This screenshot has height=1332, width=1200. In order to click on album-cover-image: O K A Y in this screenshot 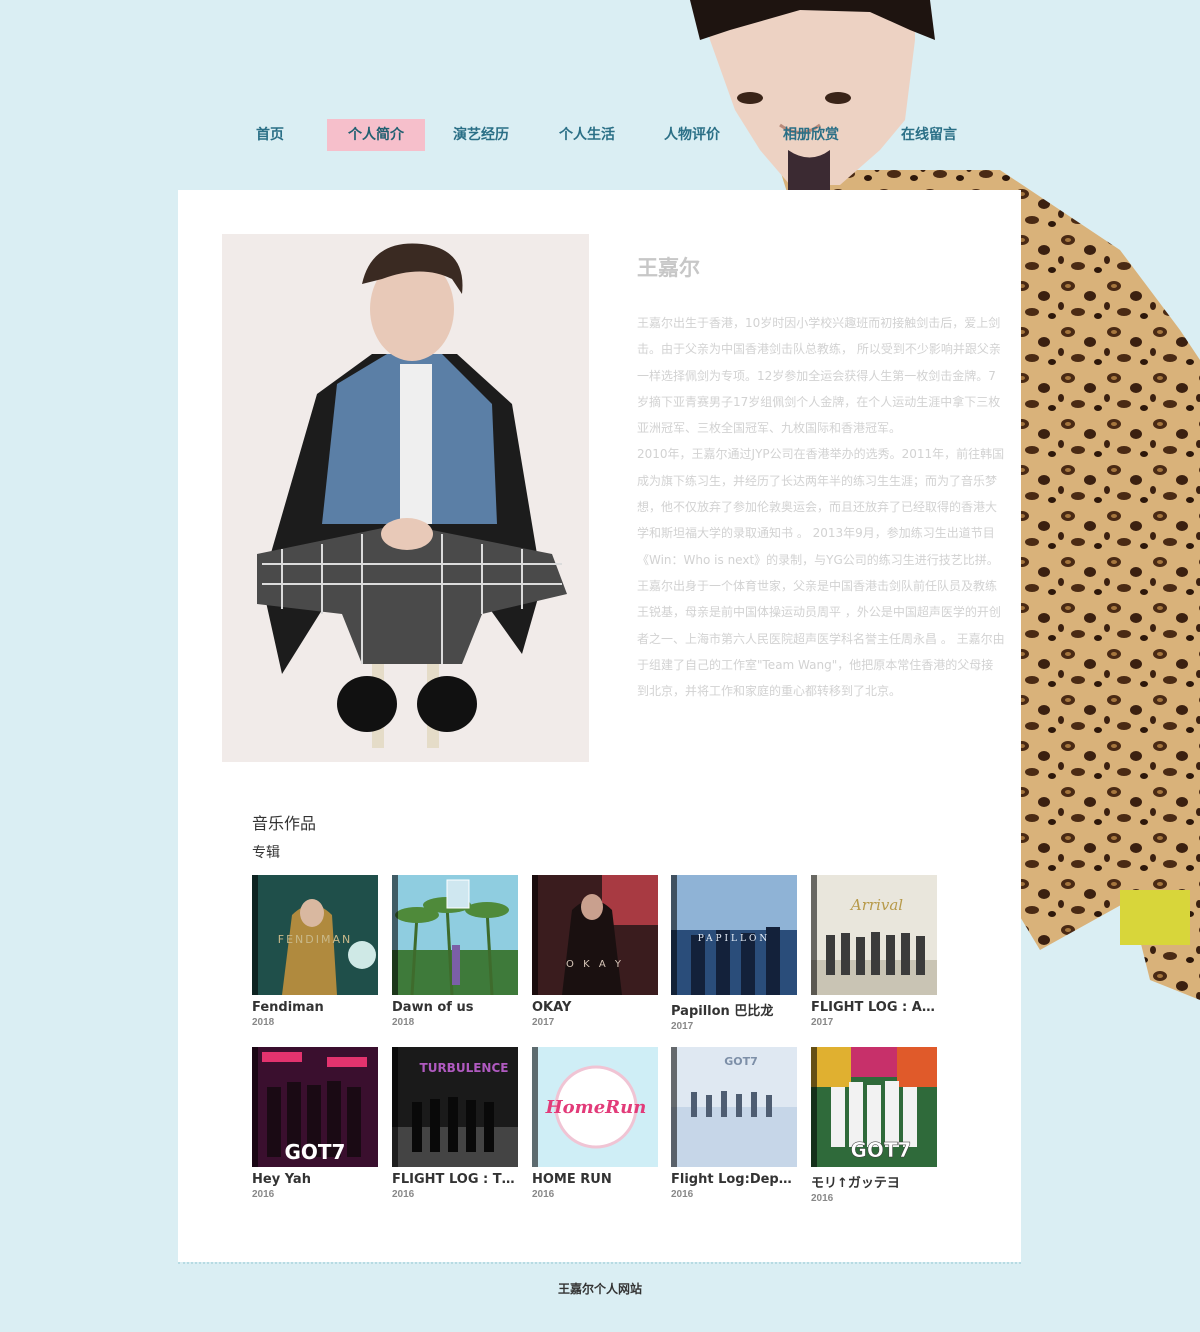, I will do `click(595, 935)`.